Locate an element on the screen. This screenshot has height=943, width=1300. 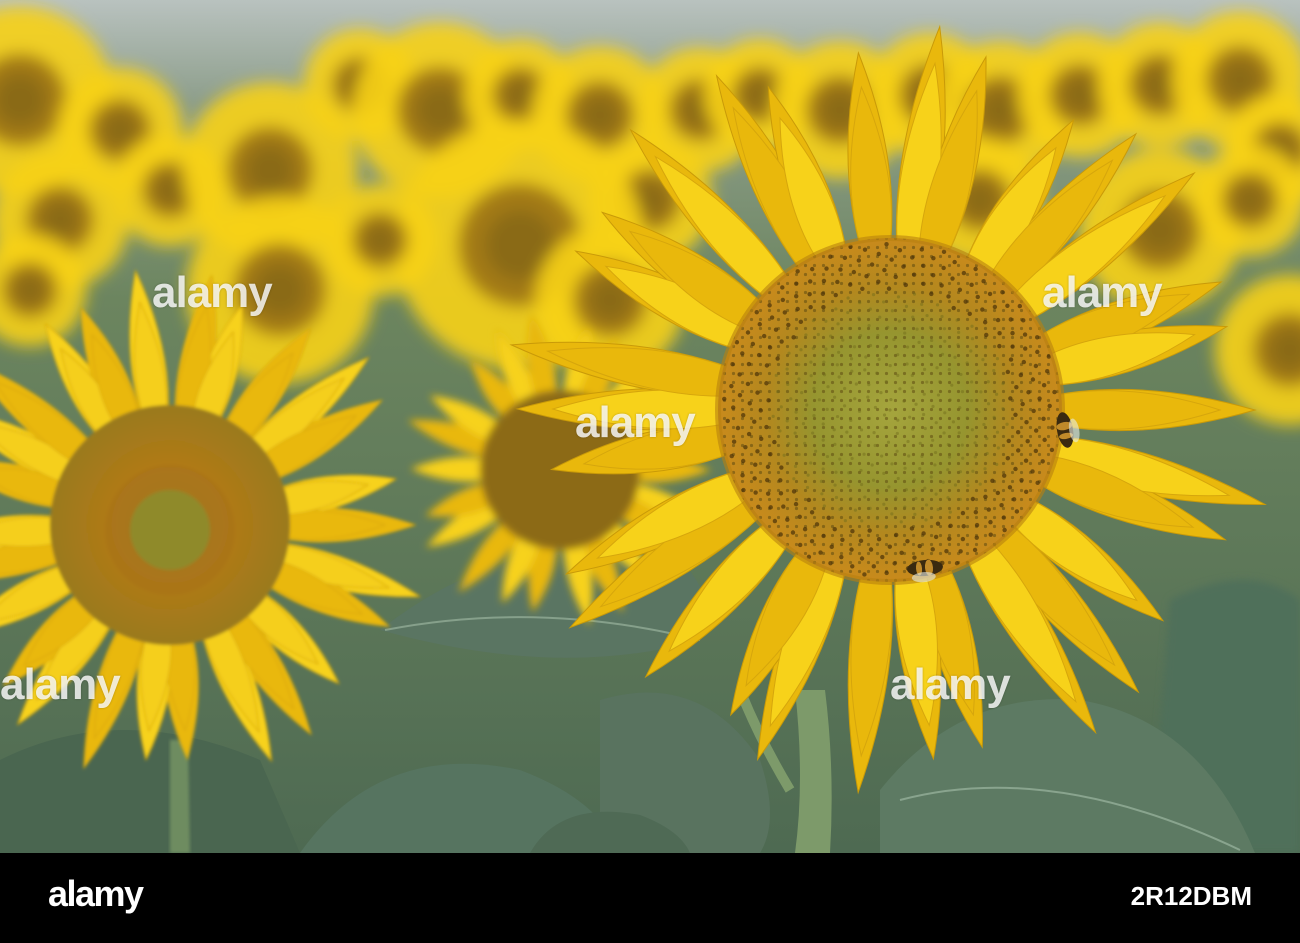
brand-logo: alamy is located at coordinates (96, 893).